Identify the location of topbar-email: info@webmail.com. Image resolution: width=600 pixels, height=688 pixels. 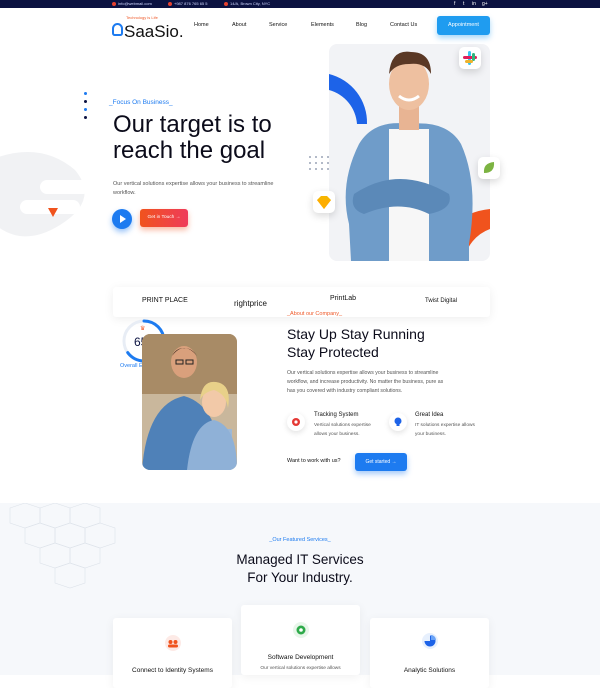
(132, 3).